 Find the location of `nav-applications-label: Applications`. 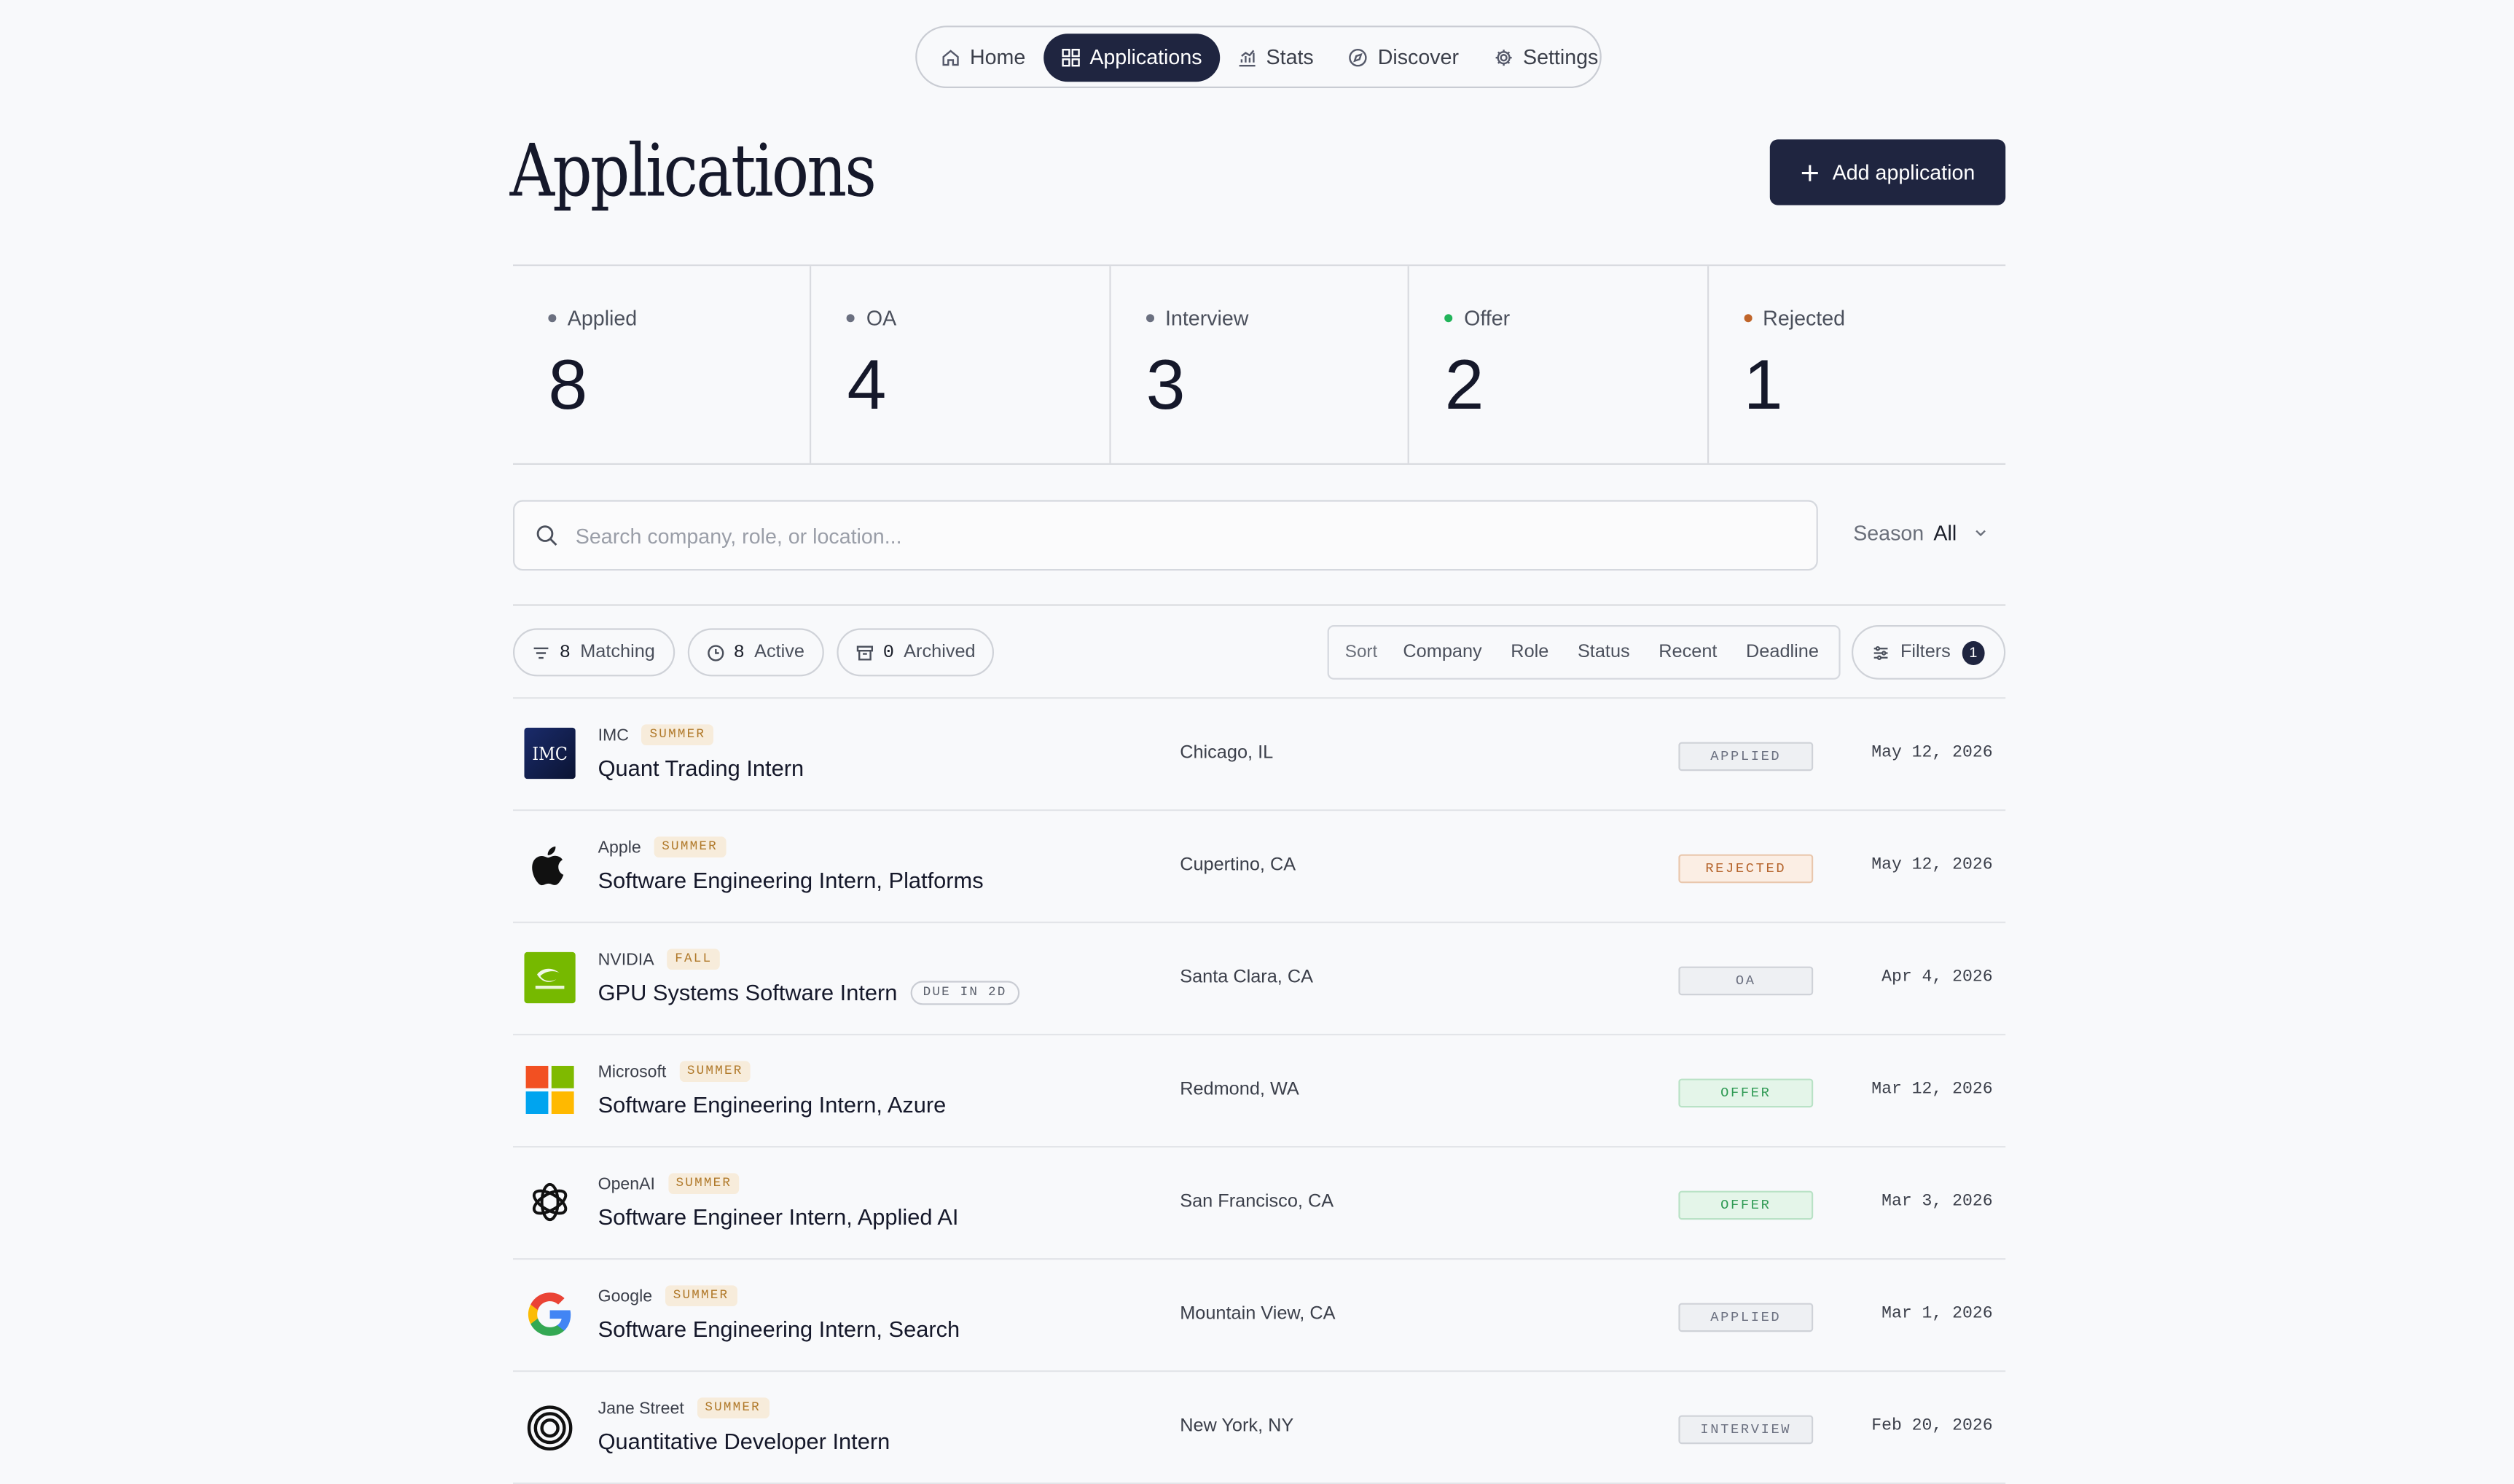

nav-applications-label: Applications is located at coordinates (1145, 56).